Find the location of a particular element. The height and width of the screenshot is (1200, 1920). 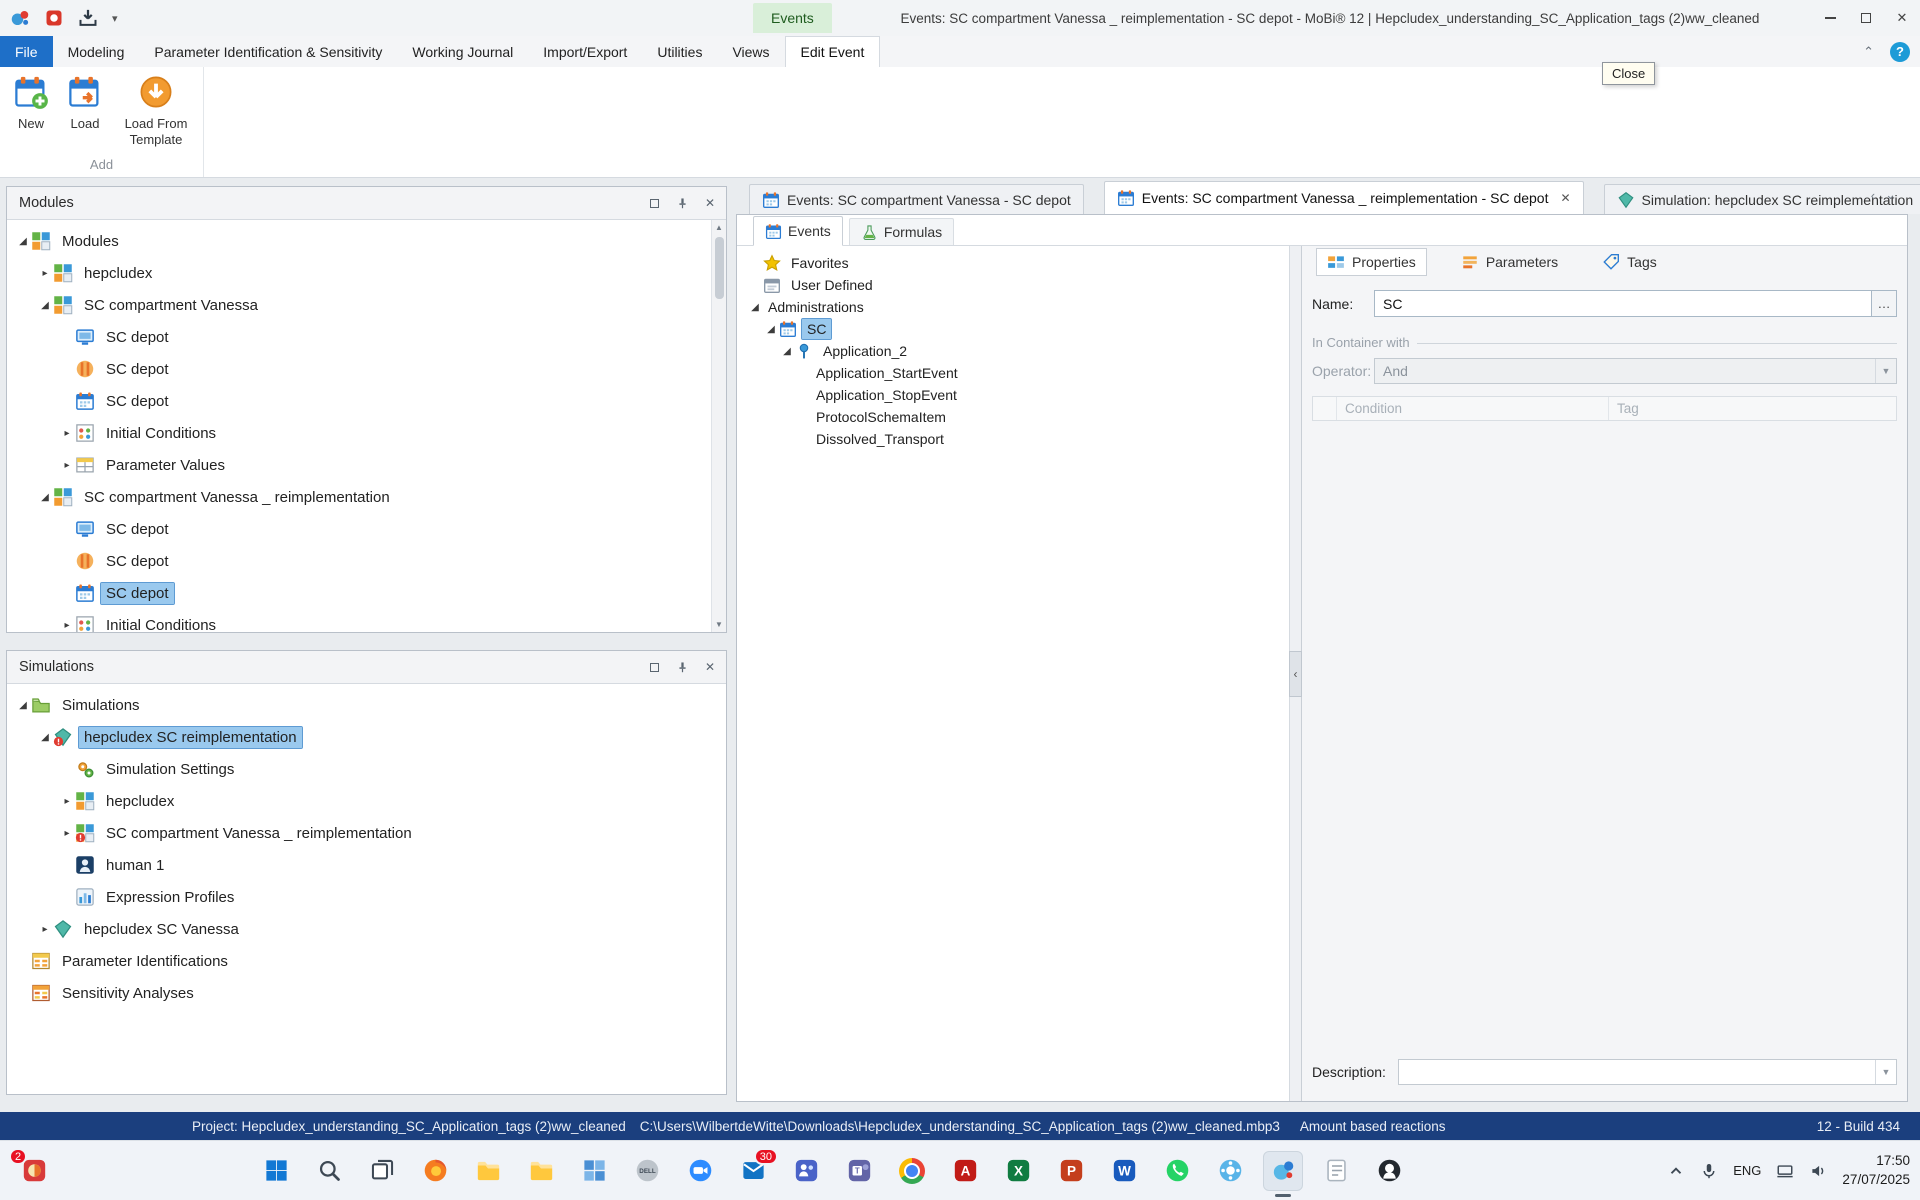

tree-item-user-defined: User Defined is located at coordinates (1016, 285).